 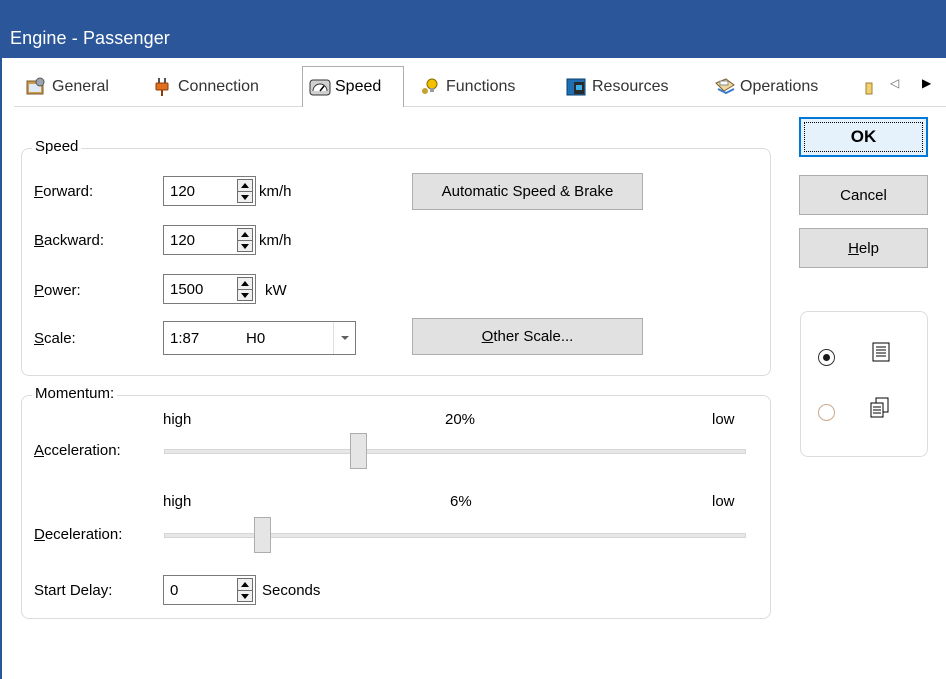 I want to click on forward-speed-value: 120, so click(x=182, y=191).